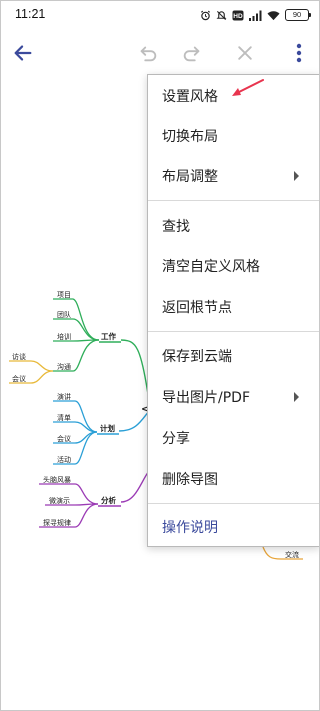 The height and width of the screenshot is (711, 320). Describe the element at coordinates (19, 378) in the screenshot. I see `node-sub-2: 会议` at that location.